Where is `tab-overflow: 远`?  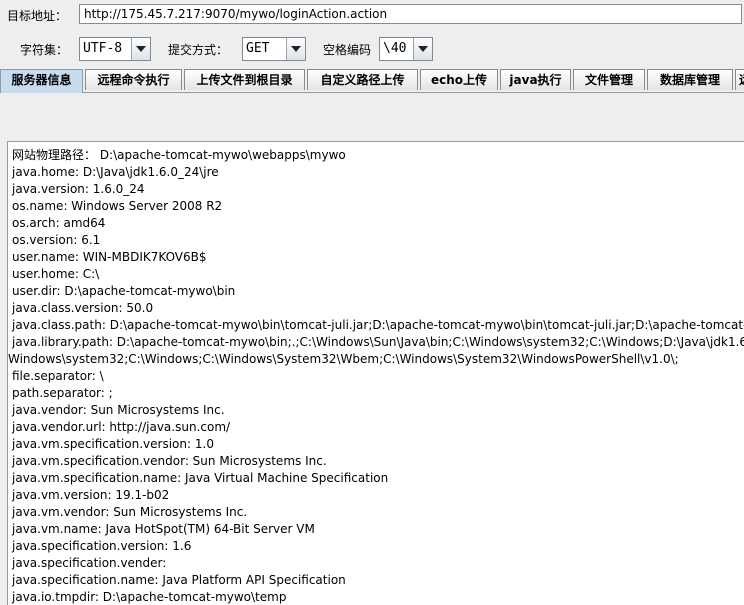
tab-overflow: 远 is located at coordinates (739, 79).